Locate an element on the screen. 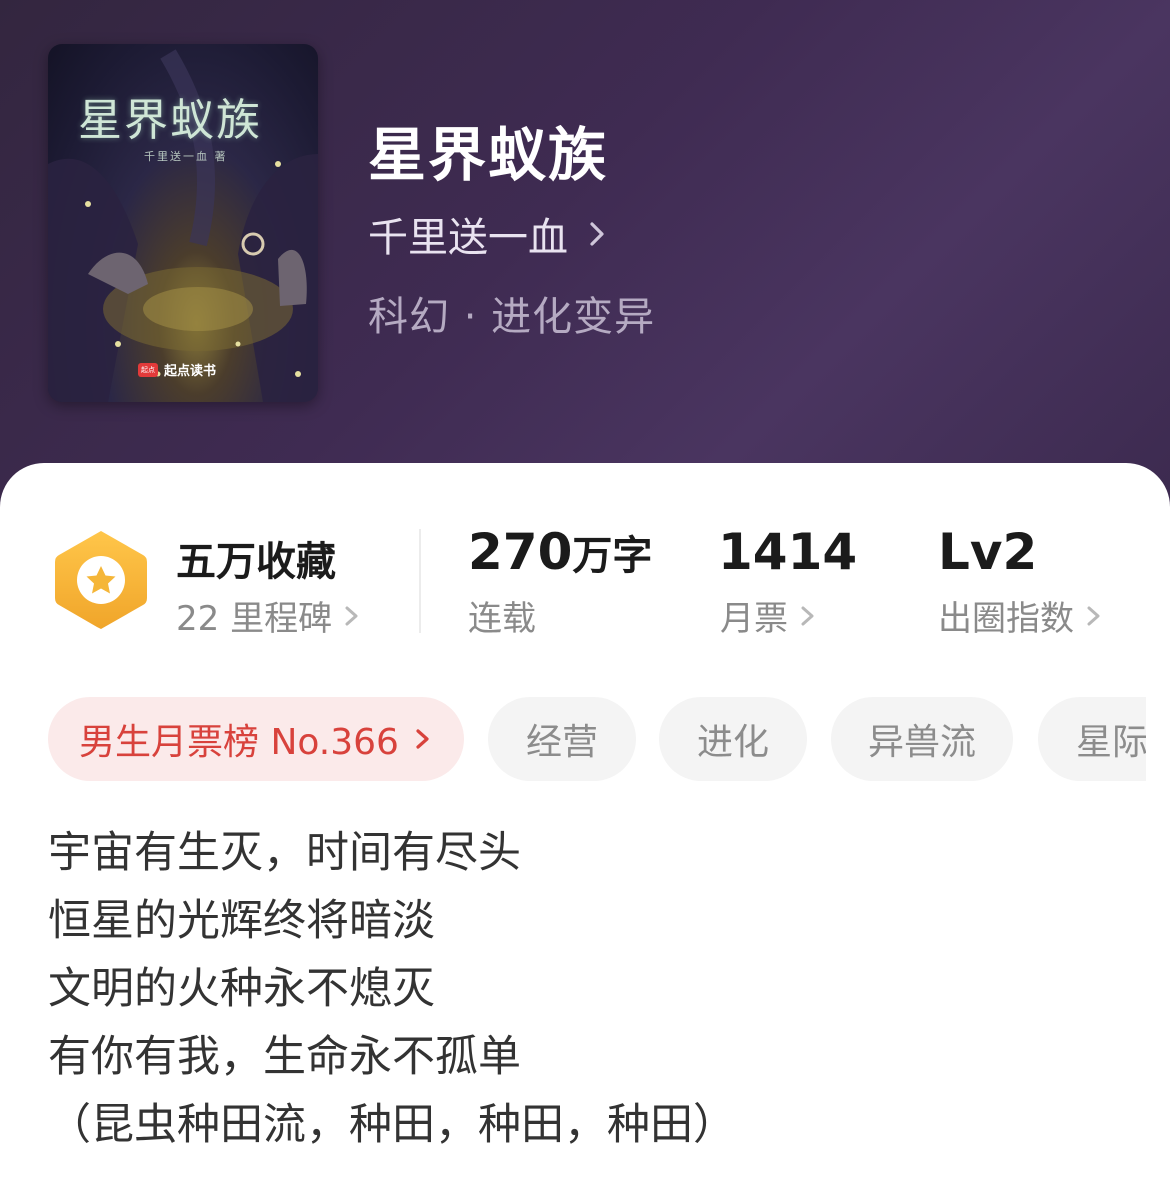 This screenshot has width=1170, height=1178. cover-subtitle: 千里送一血 著 is located at coordinates (186, 156).